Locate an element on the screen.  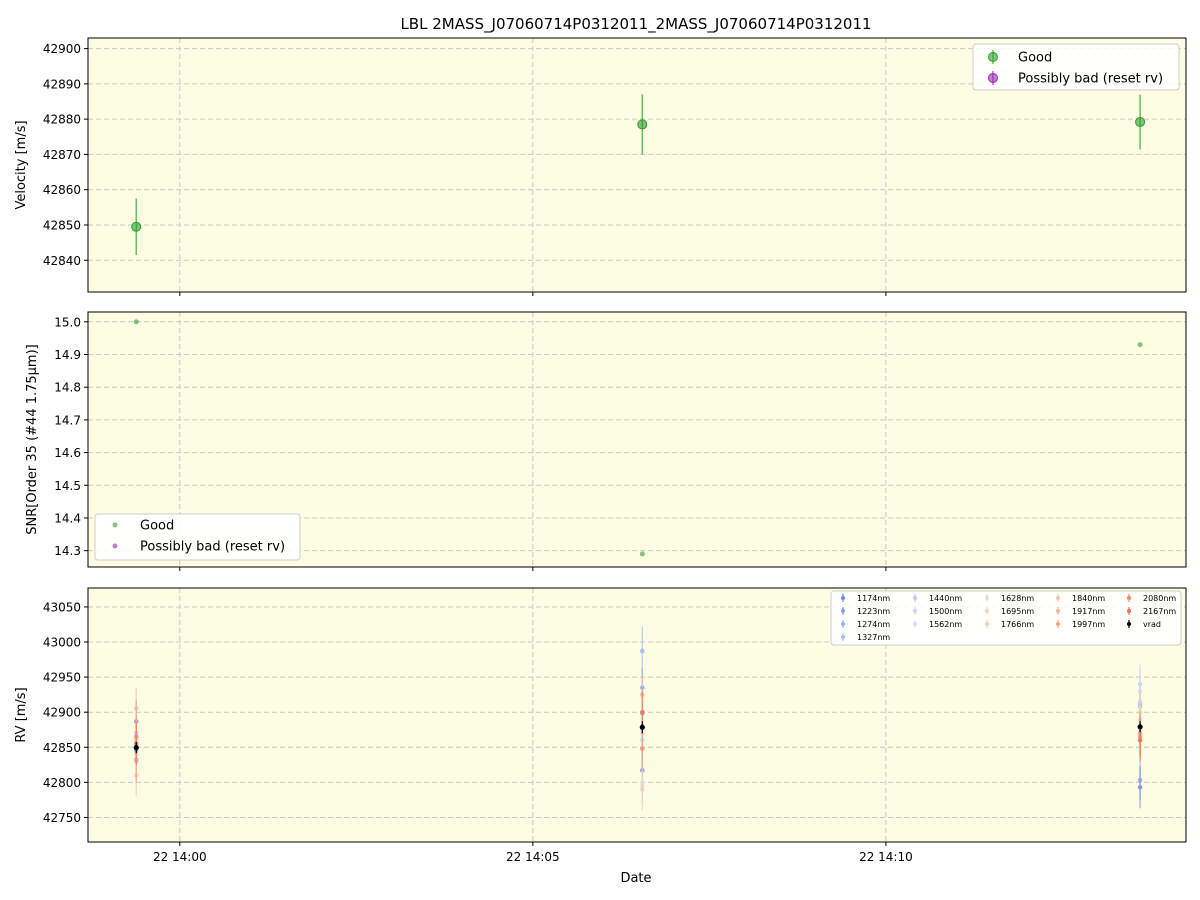
x-axis-label: Date is located at coordinates (635, 878).